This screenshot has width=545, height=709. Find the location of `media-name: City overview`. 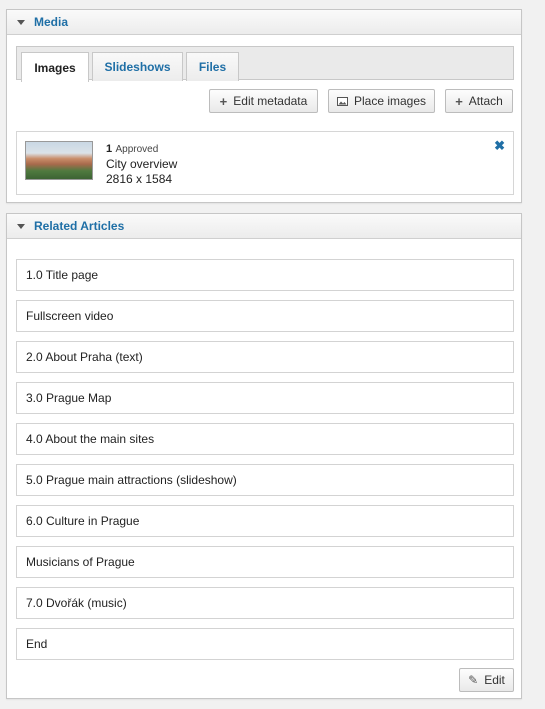

media-name: City overview is located at coordinates (142, 164).